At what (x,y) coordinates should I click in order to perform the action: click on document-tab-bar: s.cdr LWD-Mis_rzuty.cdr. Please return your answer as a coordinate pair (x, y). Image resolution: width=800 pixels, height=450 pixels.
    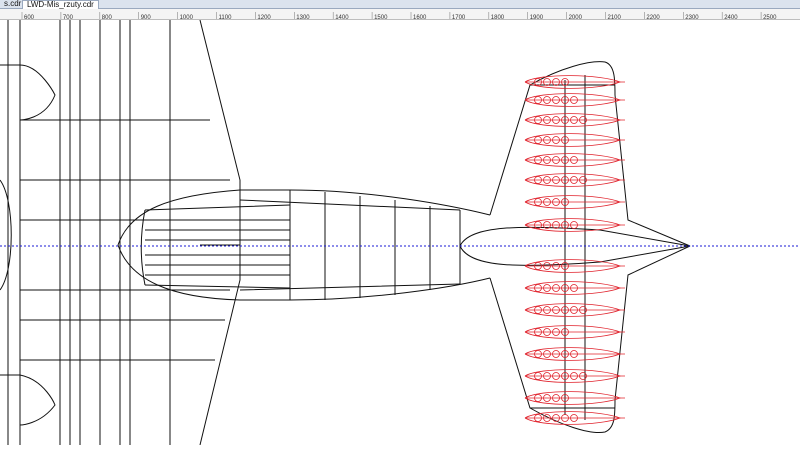
    Looking at the image, I should click on (400, 4).